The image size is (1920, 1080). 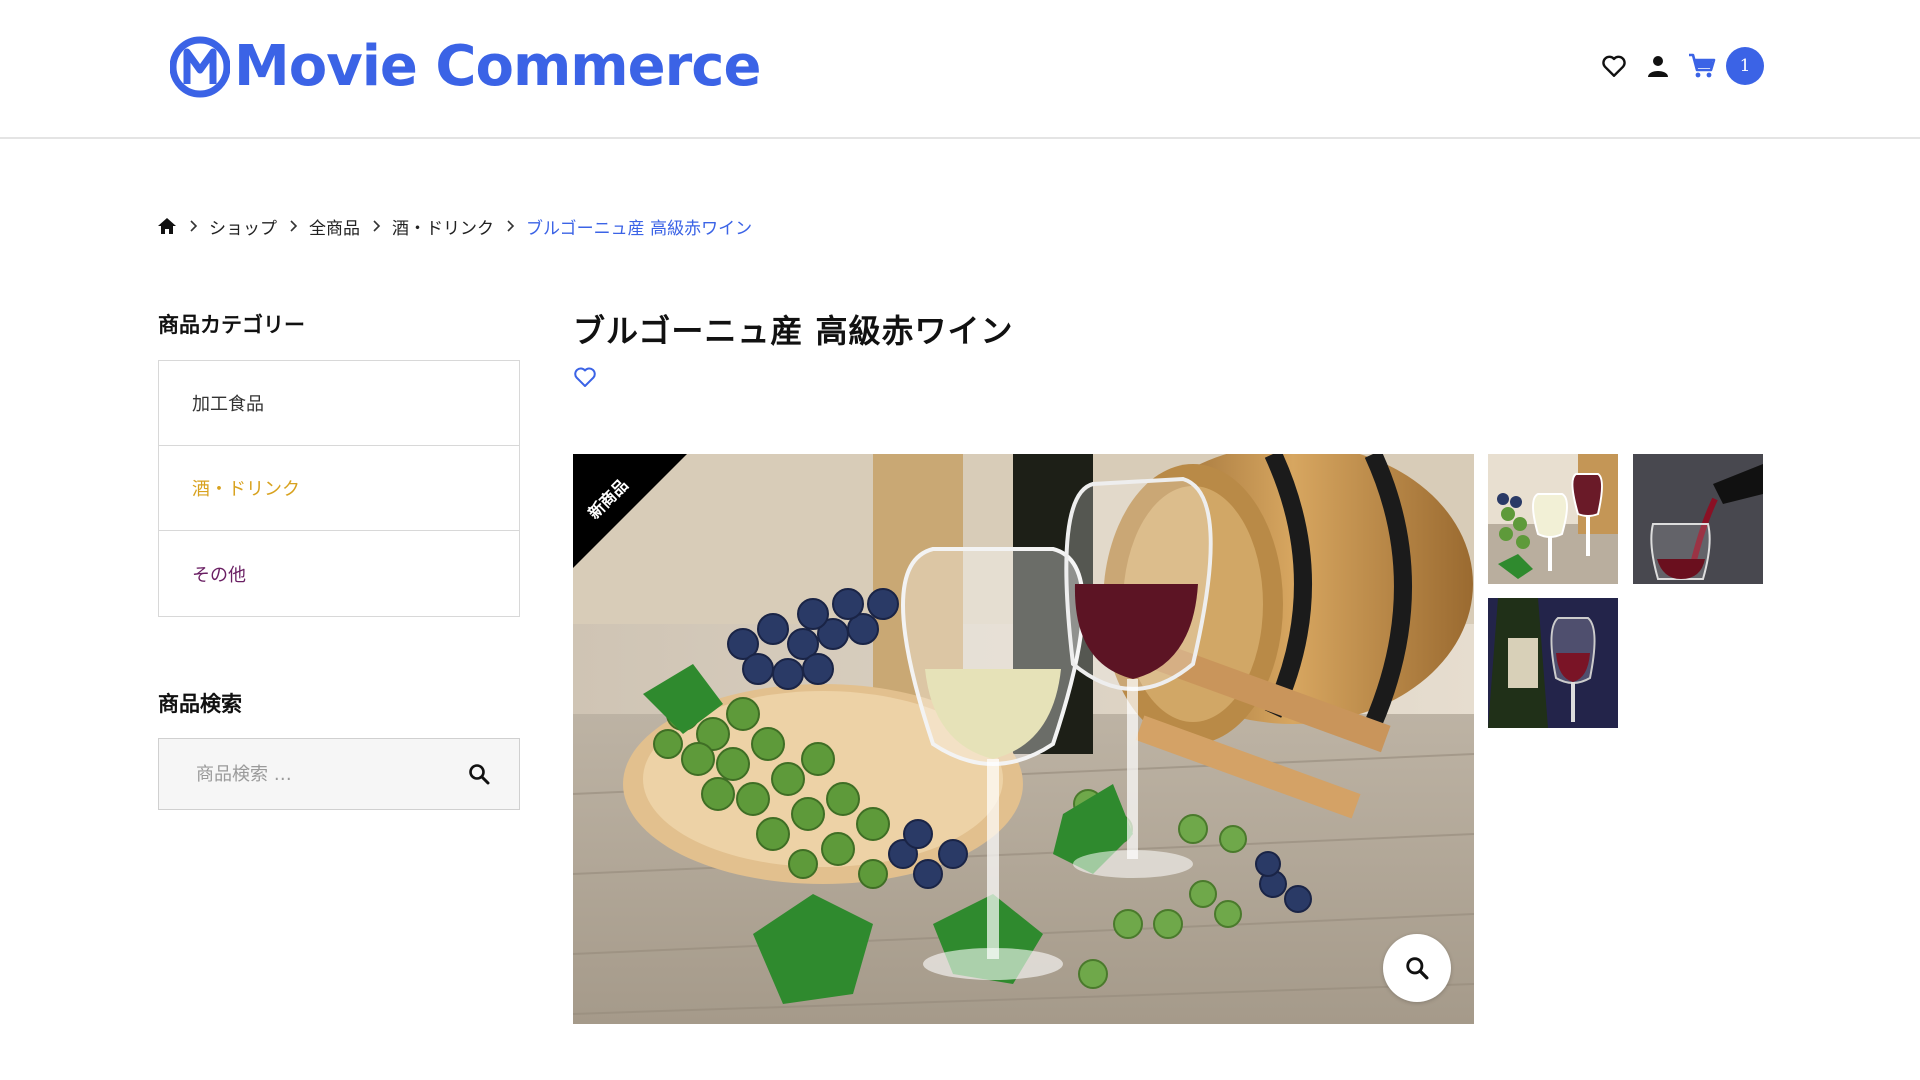 What do you see at coordinates (200, 704) in the screenshot?
I see `search-heading: 商品検索` at bounding box center [200, 704].